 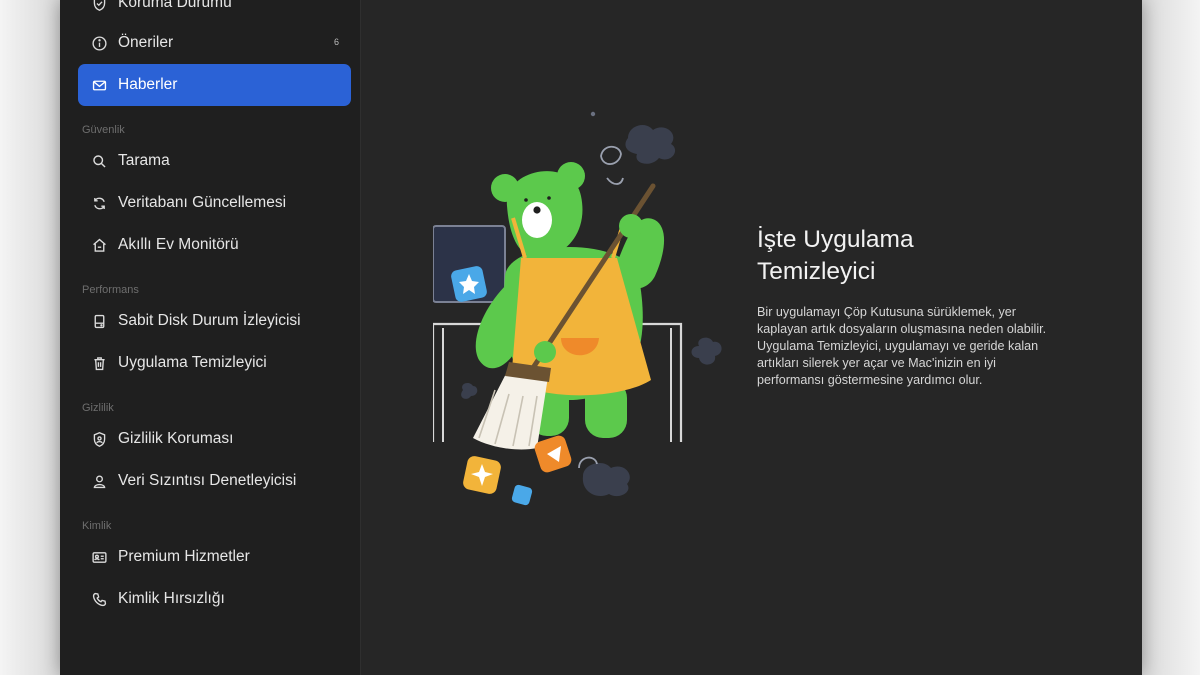 What do you see at coordinates (207, 480) in the screenshot?
I see `sidebar-item-label: Veri Sızıntısı Denetleyicisi` at bounding box center [207, 480].